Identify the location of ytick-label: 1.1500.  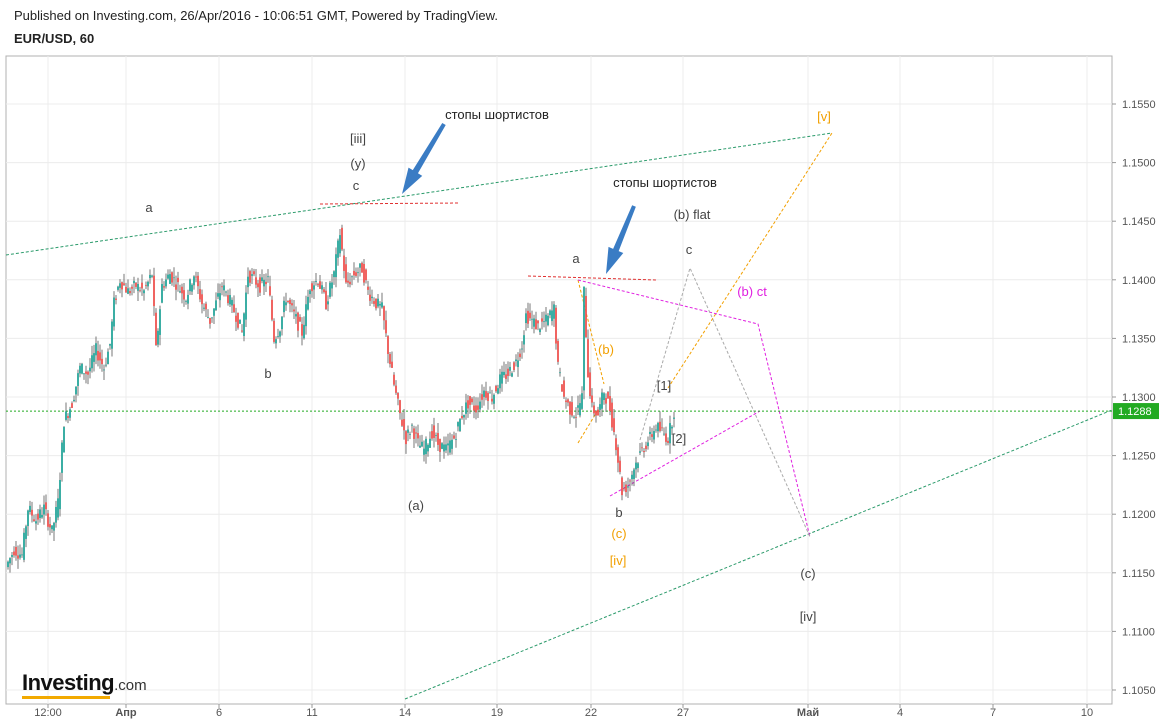
(1139, 164).